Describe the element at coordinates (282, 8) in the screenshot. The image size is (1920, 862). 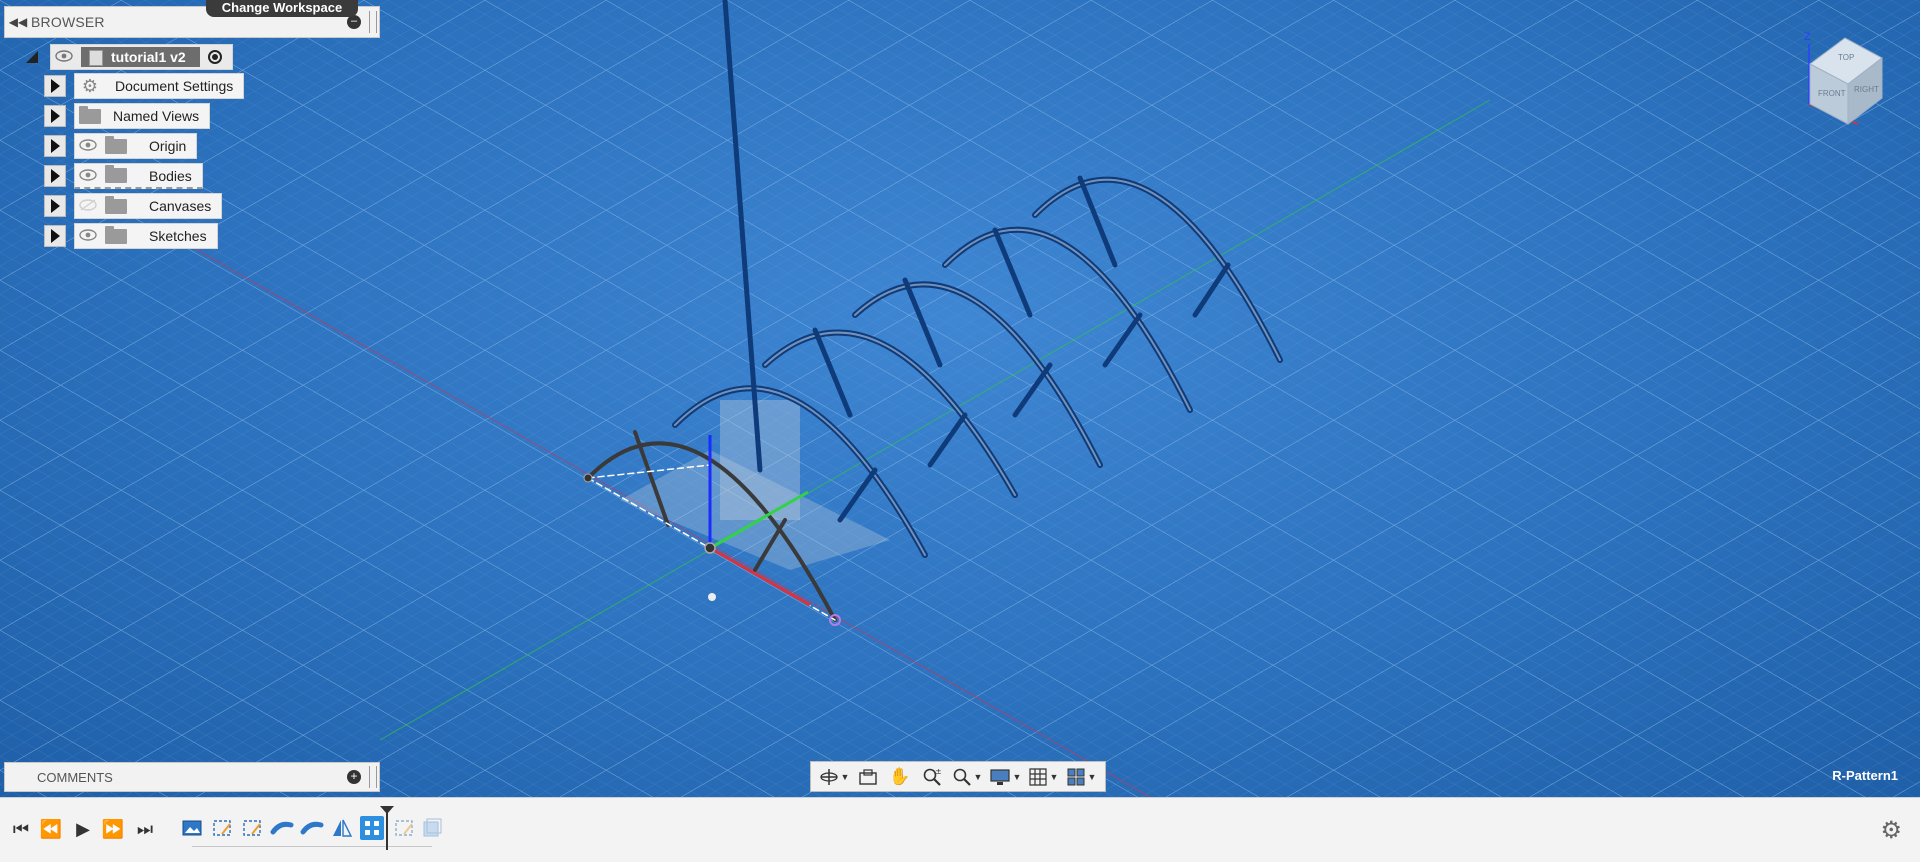
I see `change-workspace-tooltip: Change Workspace` at that location.